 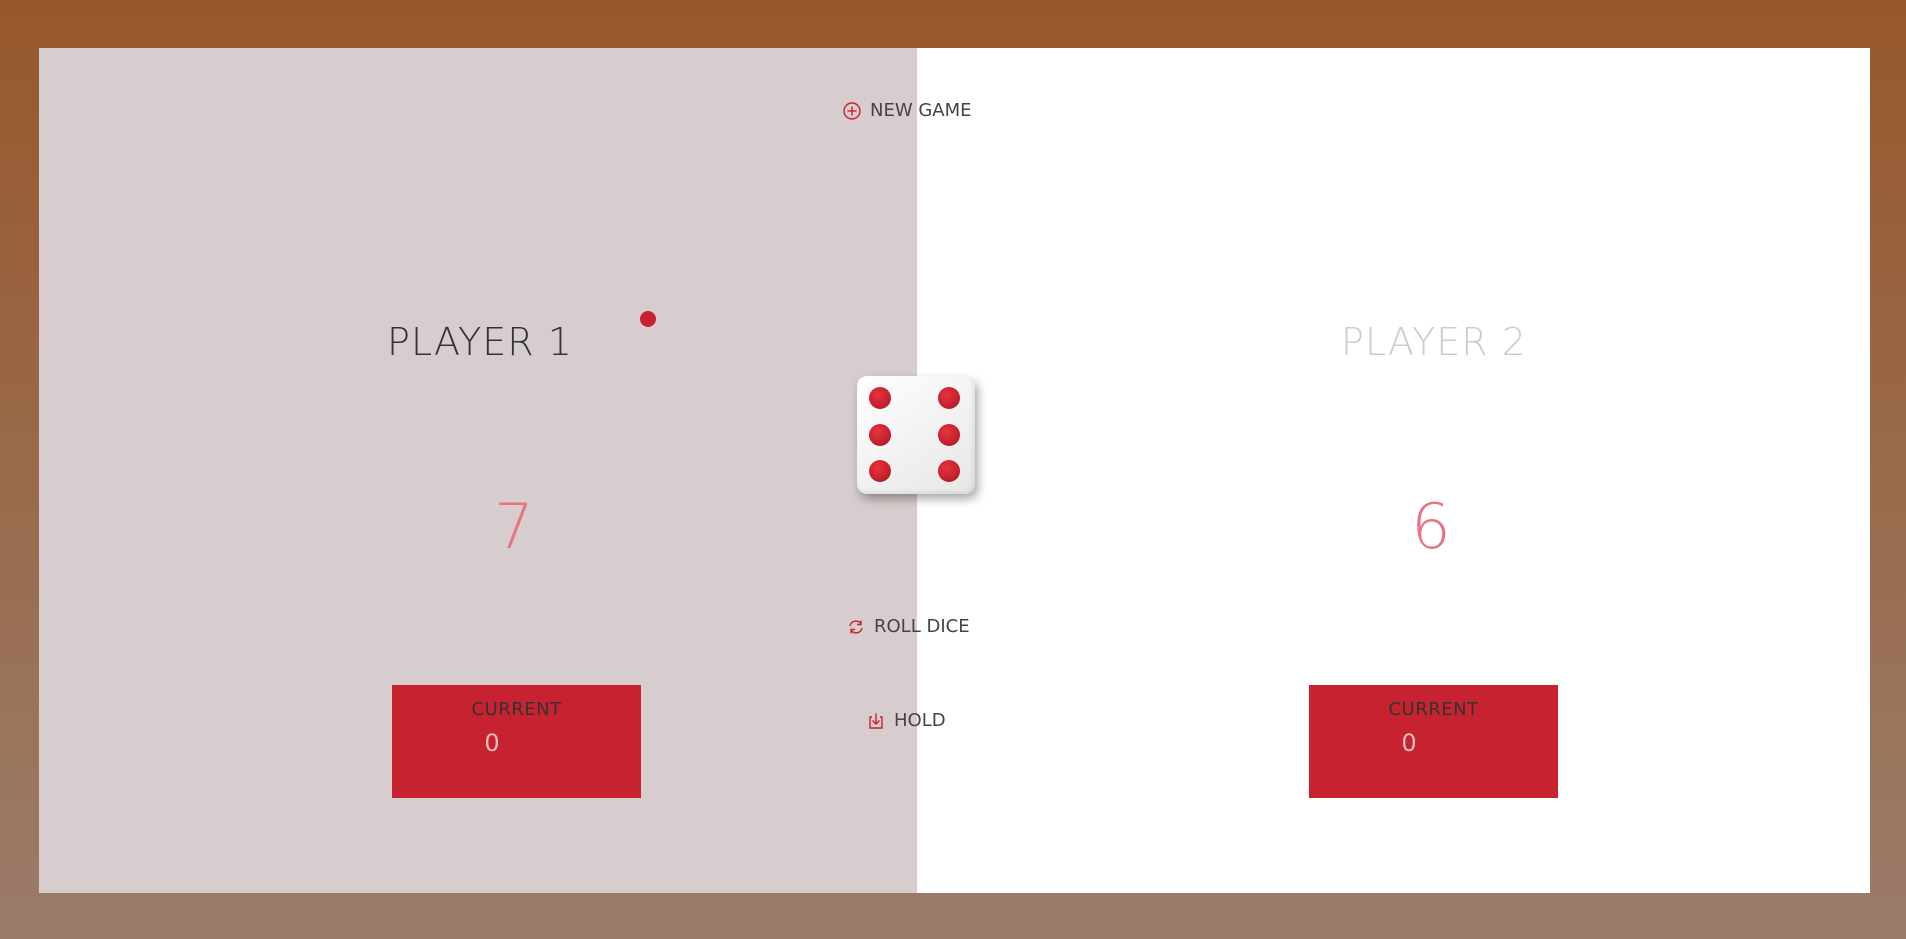 What do you see at coordinates (648, 319) in the screenshot?
I see `active-player-indicator` at bounding box center [648, 319].